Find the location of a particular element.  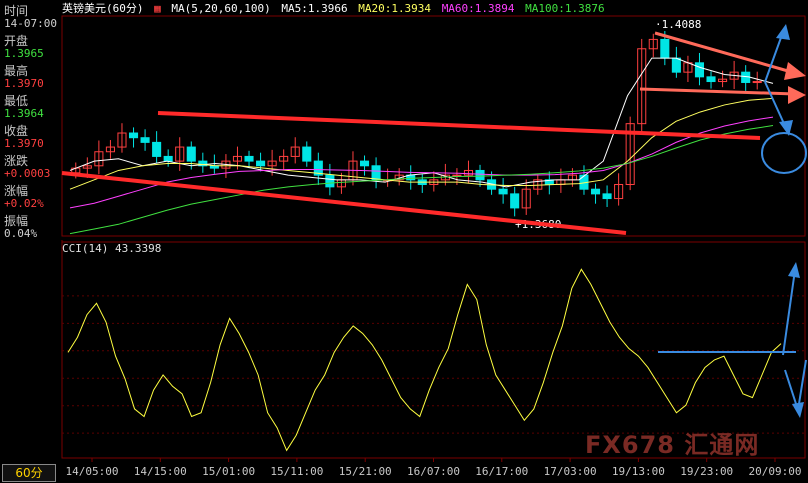

low-value: 1.3964 is located at coordinates (24, 113).